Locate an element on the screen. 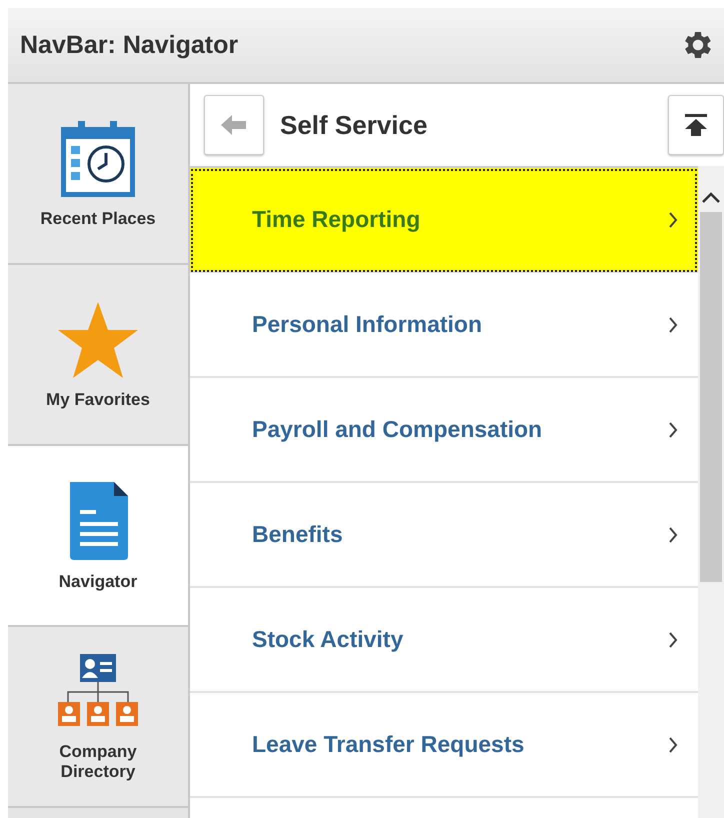  star-icon is located at coordinates (98, 340).